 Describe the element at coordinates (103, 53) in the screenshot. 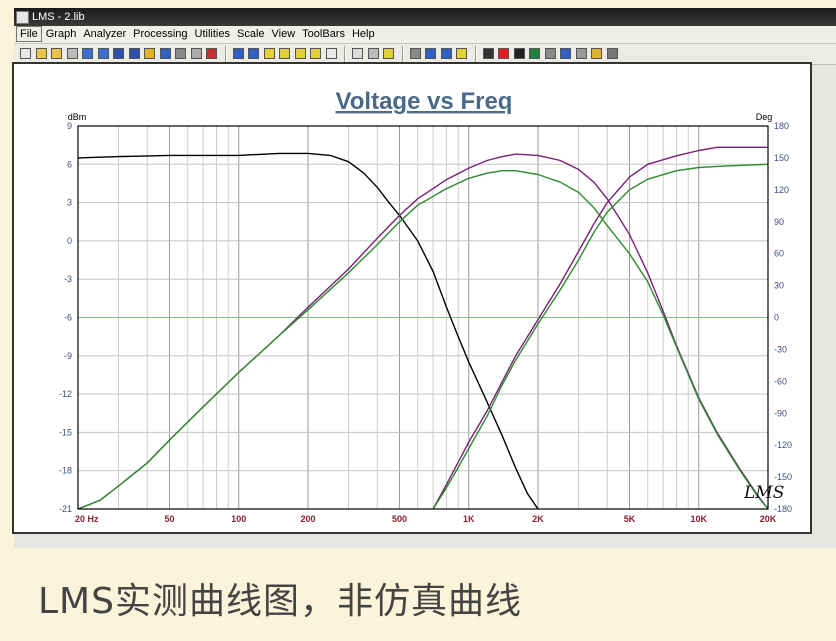

I see `import-icon` at that location.